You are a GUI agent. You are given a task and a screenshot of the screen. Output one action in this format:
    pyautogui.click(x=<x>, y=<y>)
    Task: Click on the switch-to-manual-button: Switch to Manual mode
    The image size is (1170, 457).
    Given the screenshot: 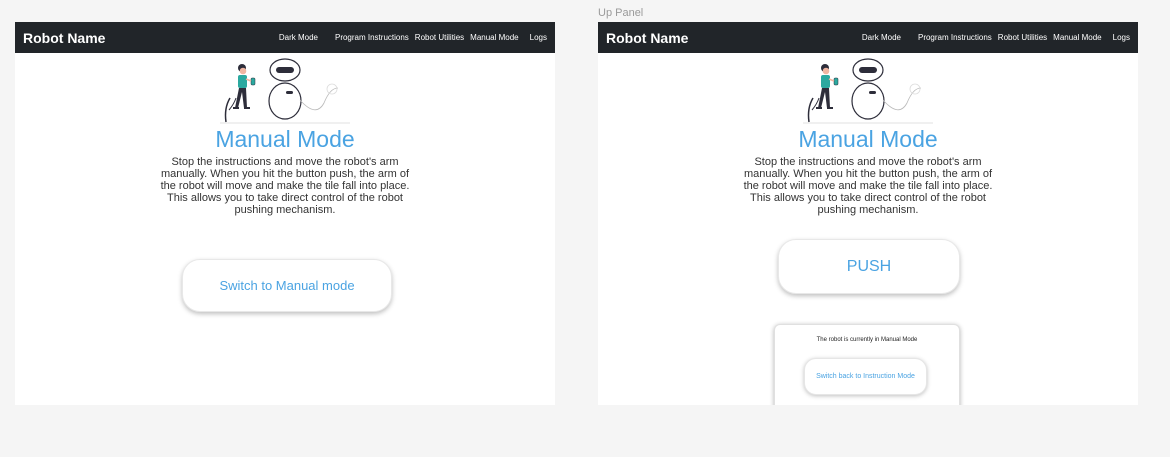 What is the action you would take?
    pyautogui.click(x=287, y=285)
    